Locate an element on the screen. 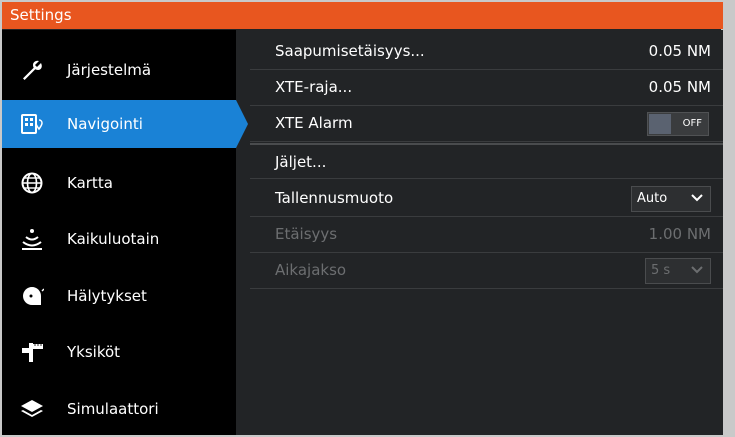 This screenshot has height=437, width=735. sidebar-item-label: Järjestelmä is located at coordinates (109, 70).